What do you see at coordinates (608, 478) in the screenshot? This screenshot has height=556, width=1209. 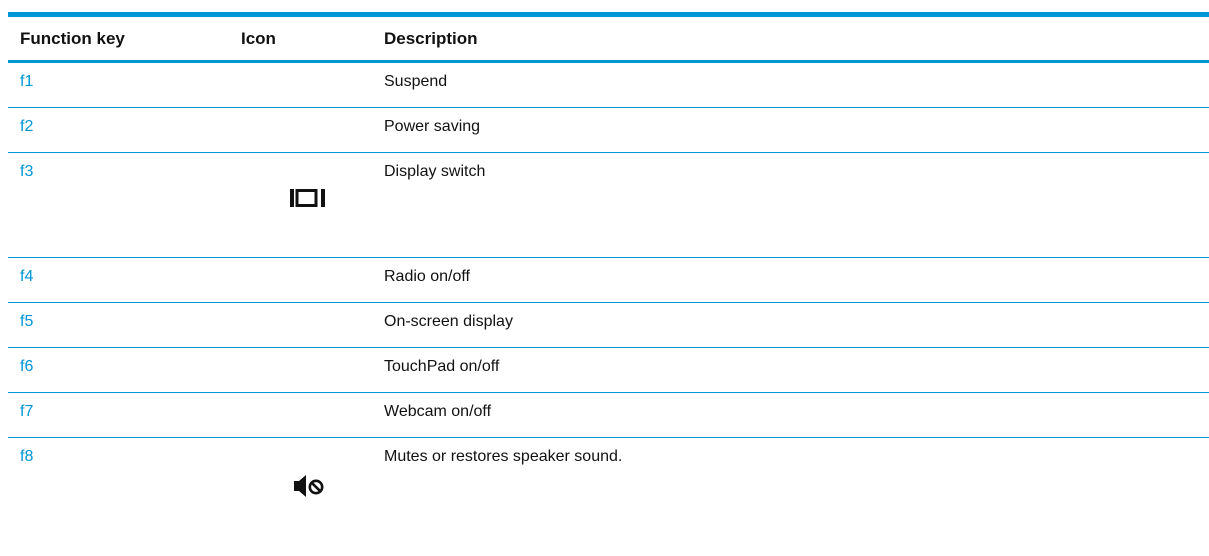 I see `table-row: f8 Mutes or restores speaker sound.` at bounding box center [608, 478].